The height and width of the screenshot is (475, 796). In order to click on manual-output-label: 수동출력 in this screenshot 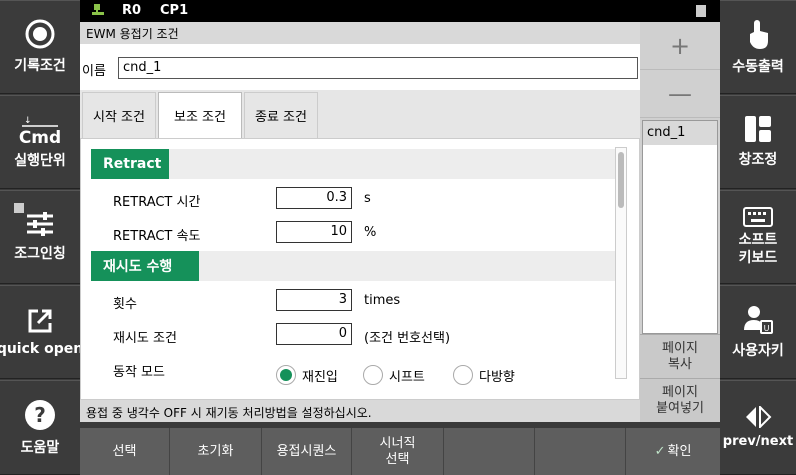, I will do `click(758, 67)`.